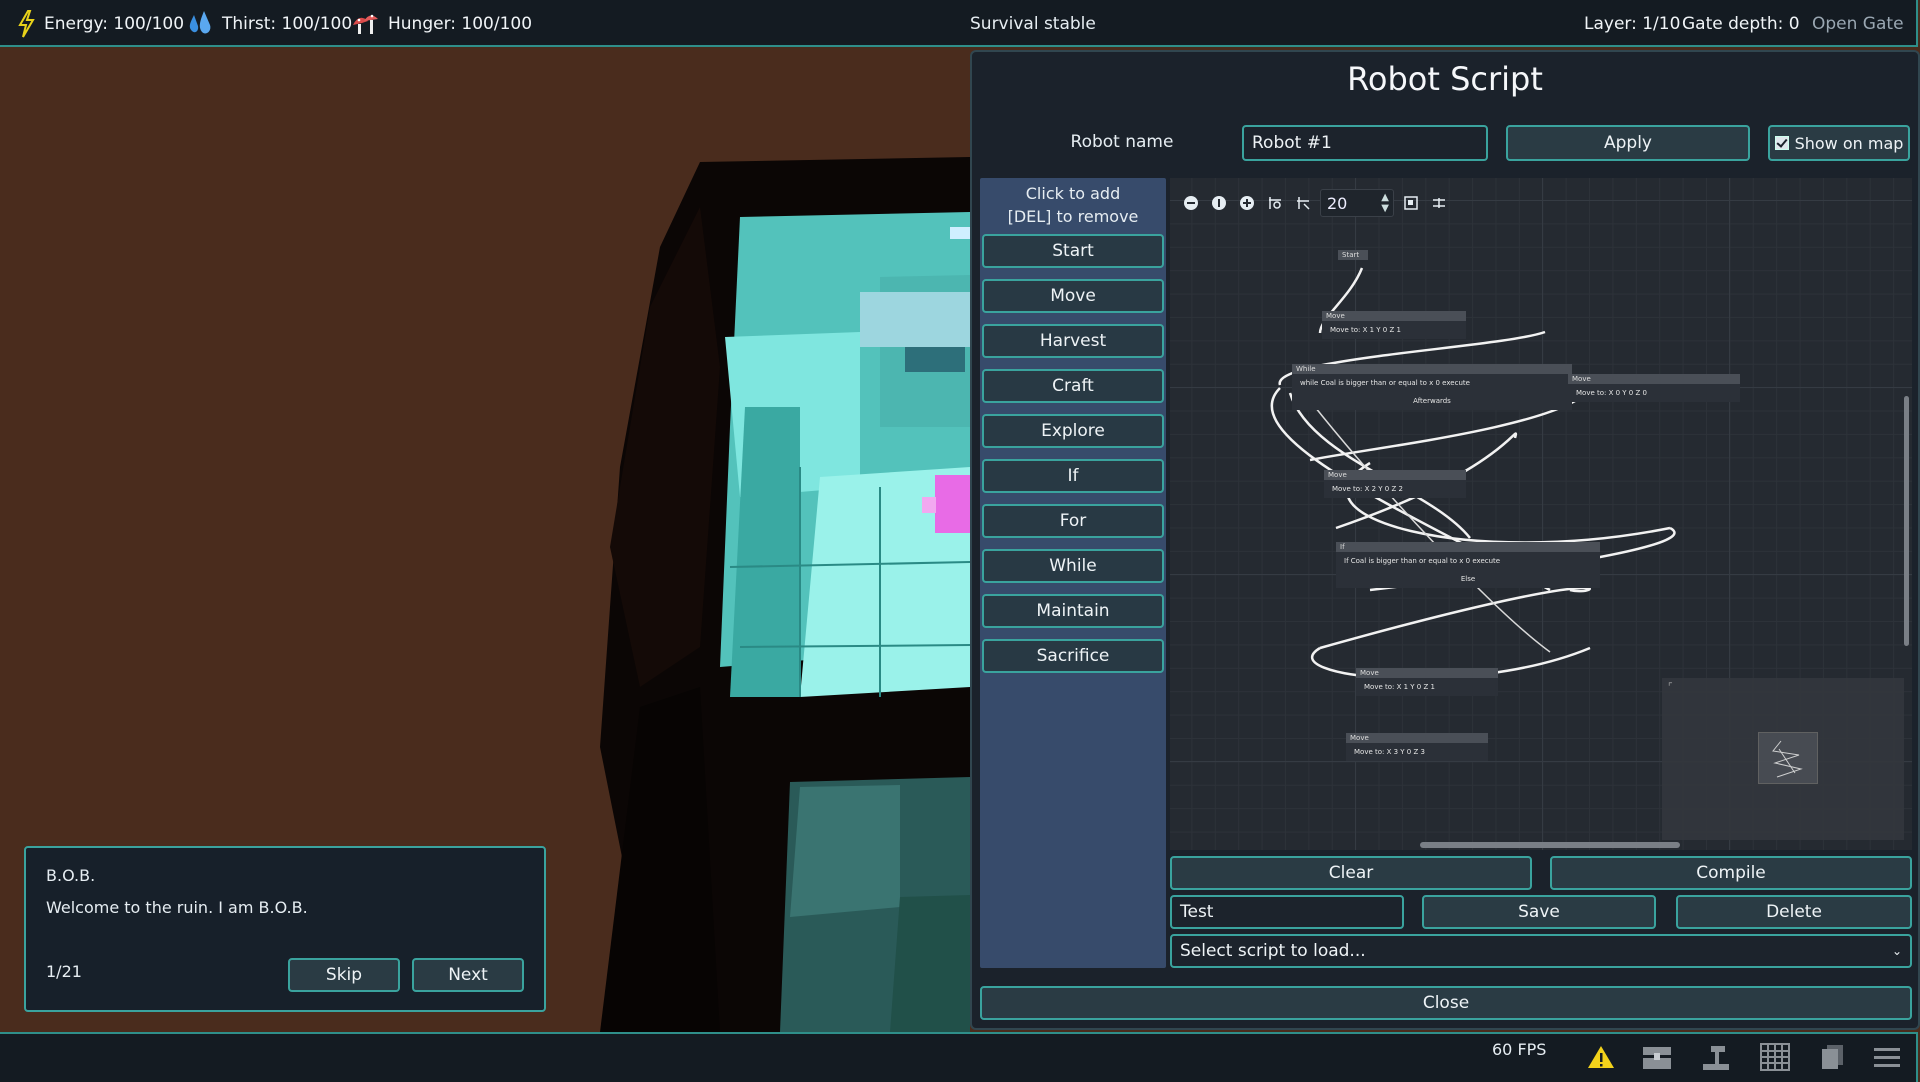 Image resolution: width=1920 pixels, height=1082 pixels. I want to click on graph-minimap: ⌜, so click(1783, 759).